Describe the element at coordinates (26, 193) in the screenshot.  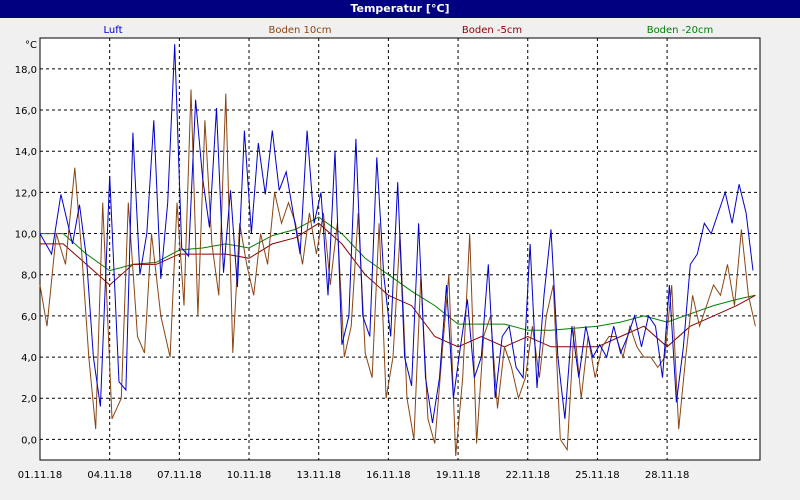
I see `y-tick-label: 12,0` at that location.